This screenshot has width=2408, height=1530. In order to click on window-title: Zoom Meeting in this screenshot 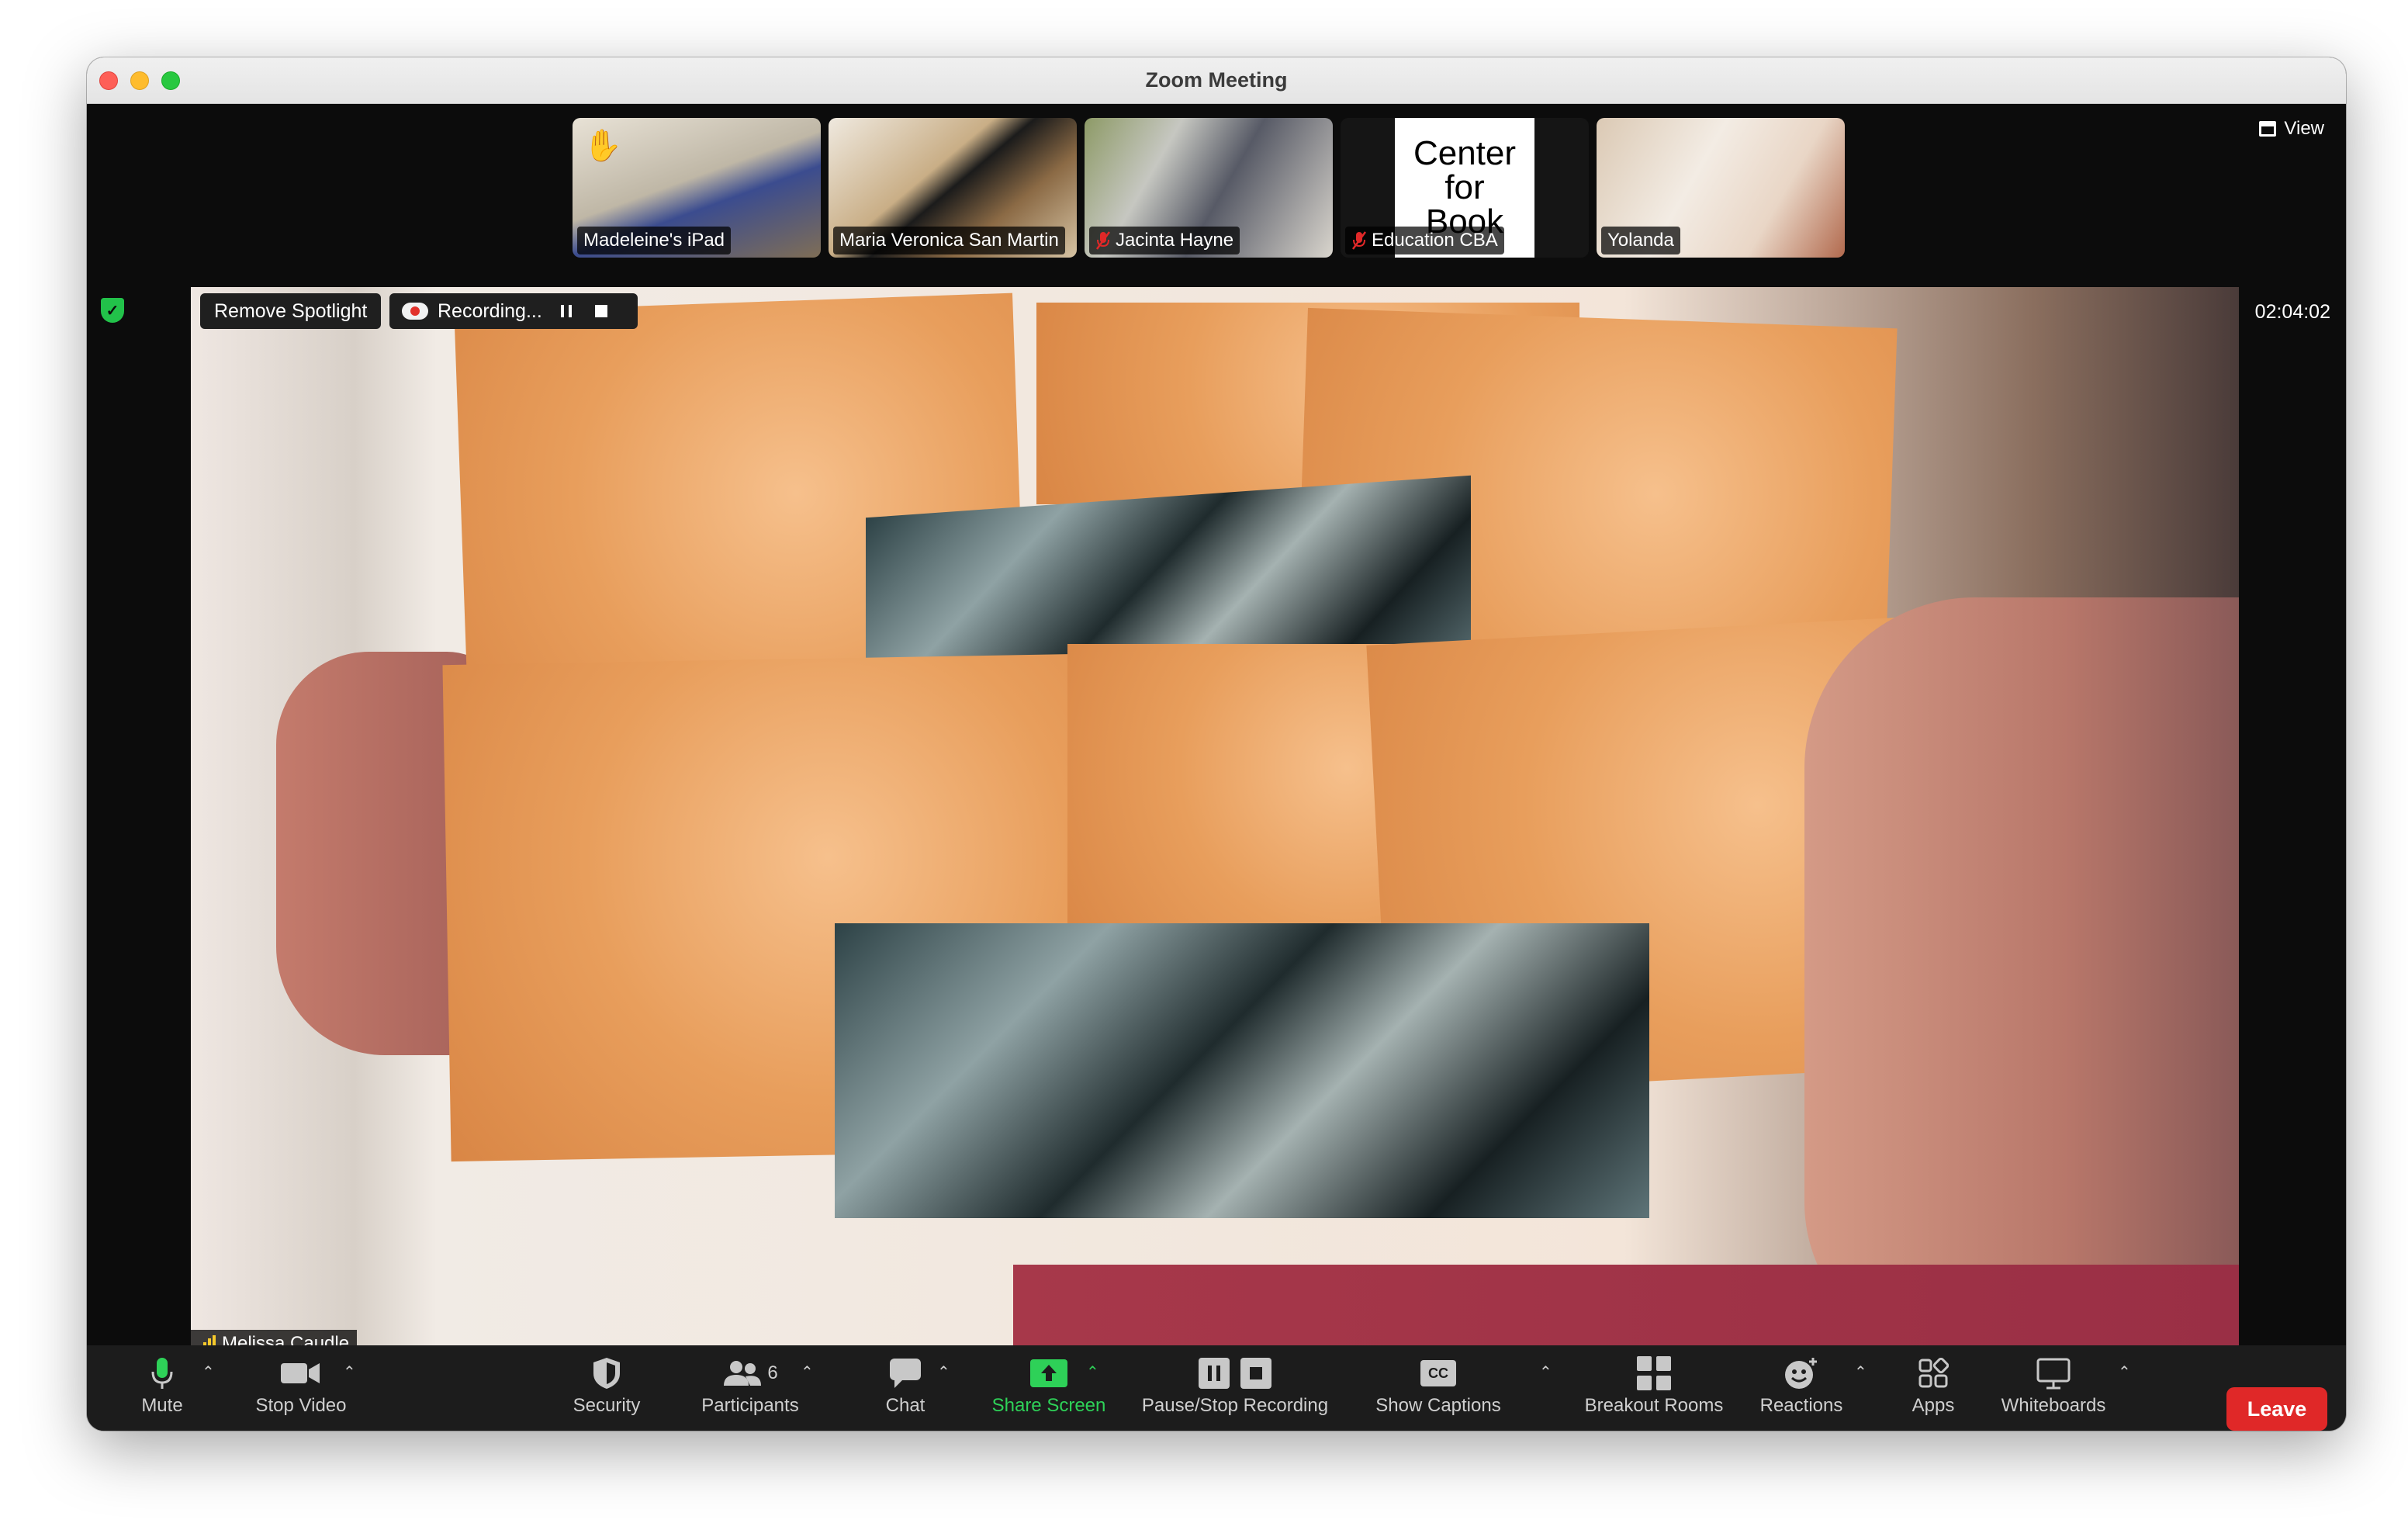, I will do `click(1216, 80)`.